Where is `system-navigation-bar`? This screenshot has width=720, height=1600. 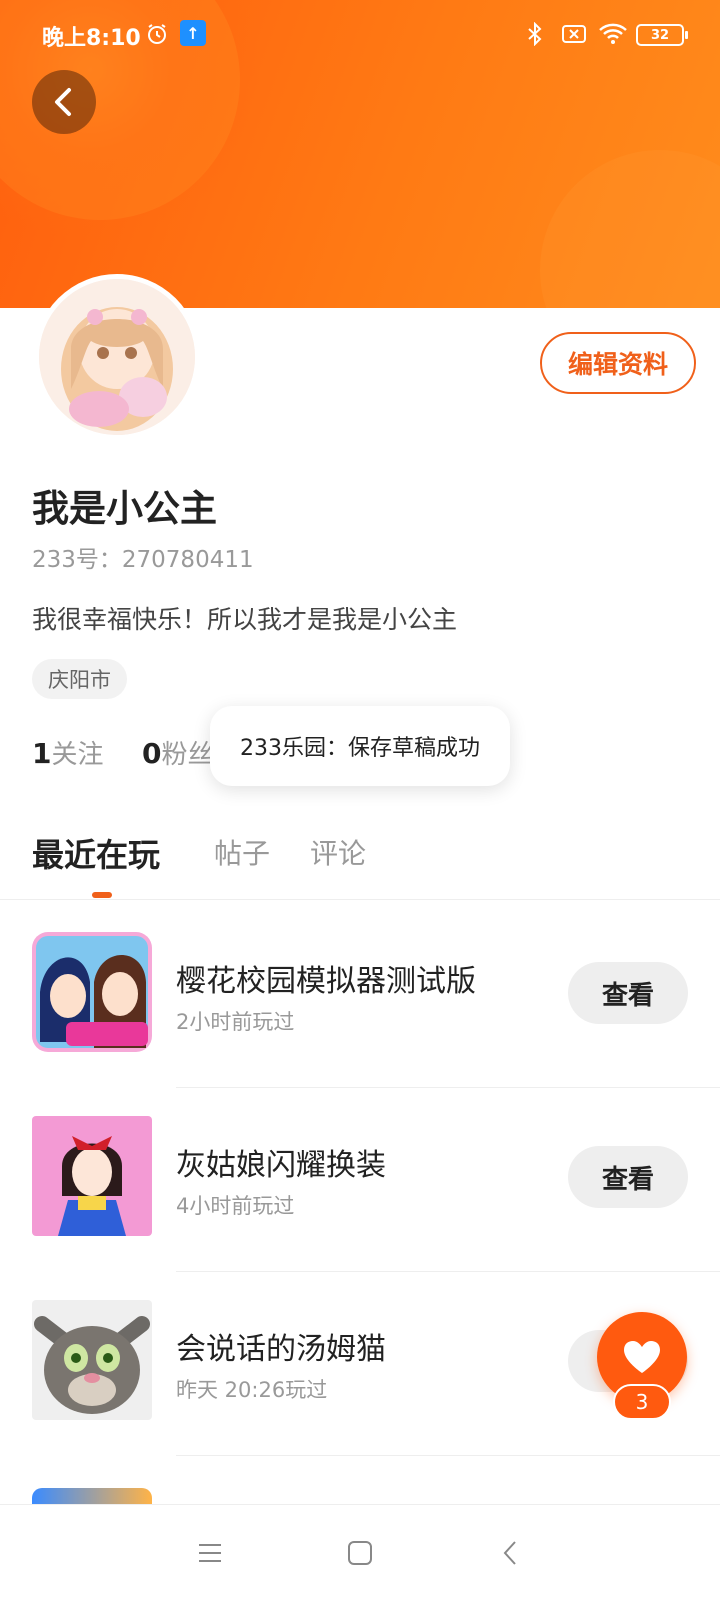 system-navigation-bar is located at coordinates (360, 1552).